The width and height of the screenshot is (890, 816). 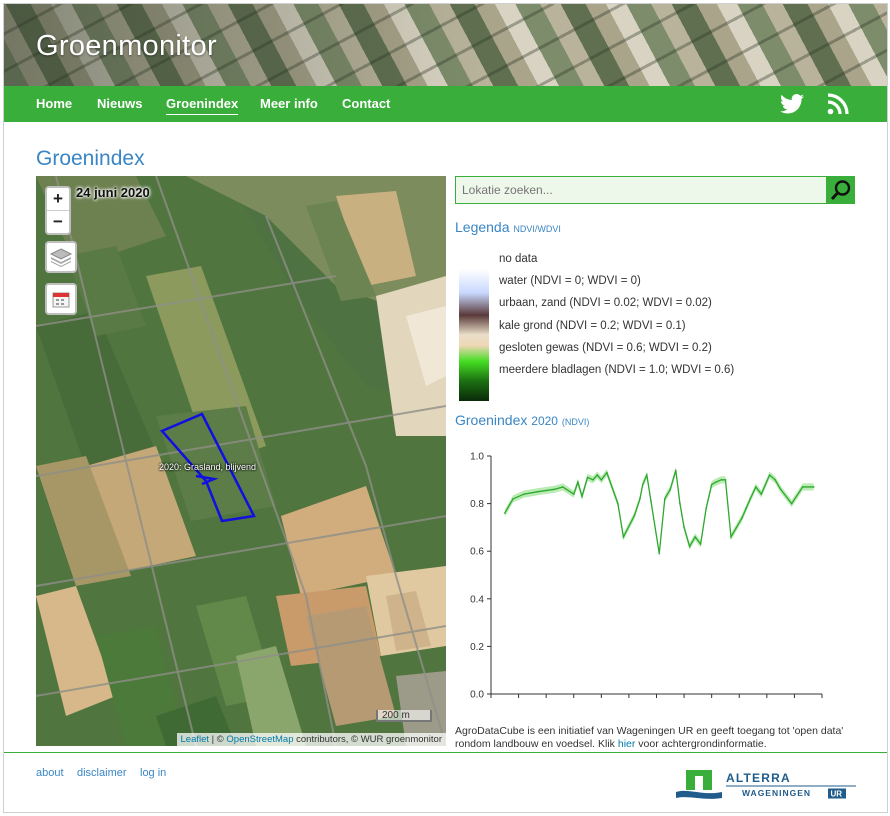 I want to click on groenindex-title: Groenindex 2020 (NDVI), so click(x=522, y=420).